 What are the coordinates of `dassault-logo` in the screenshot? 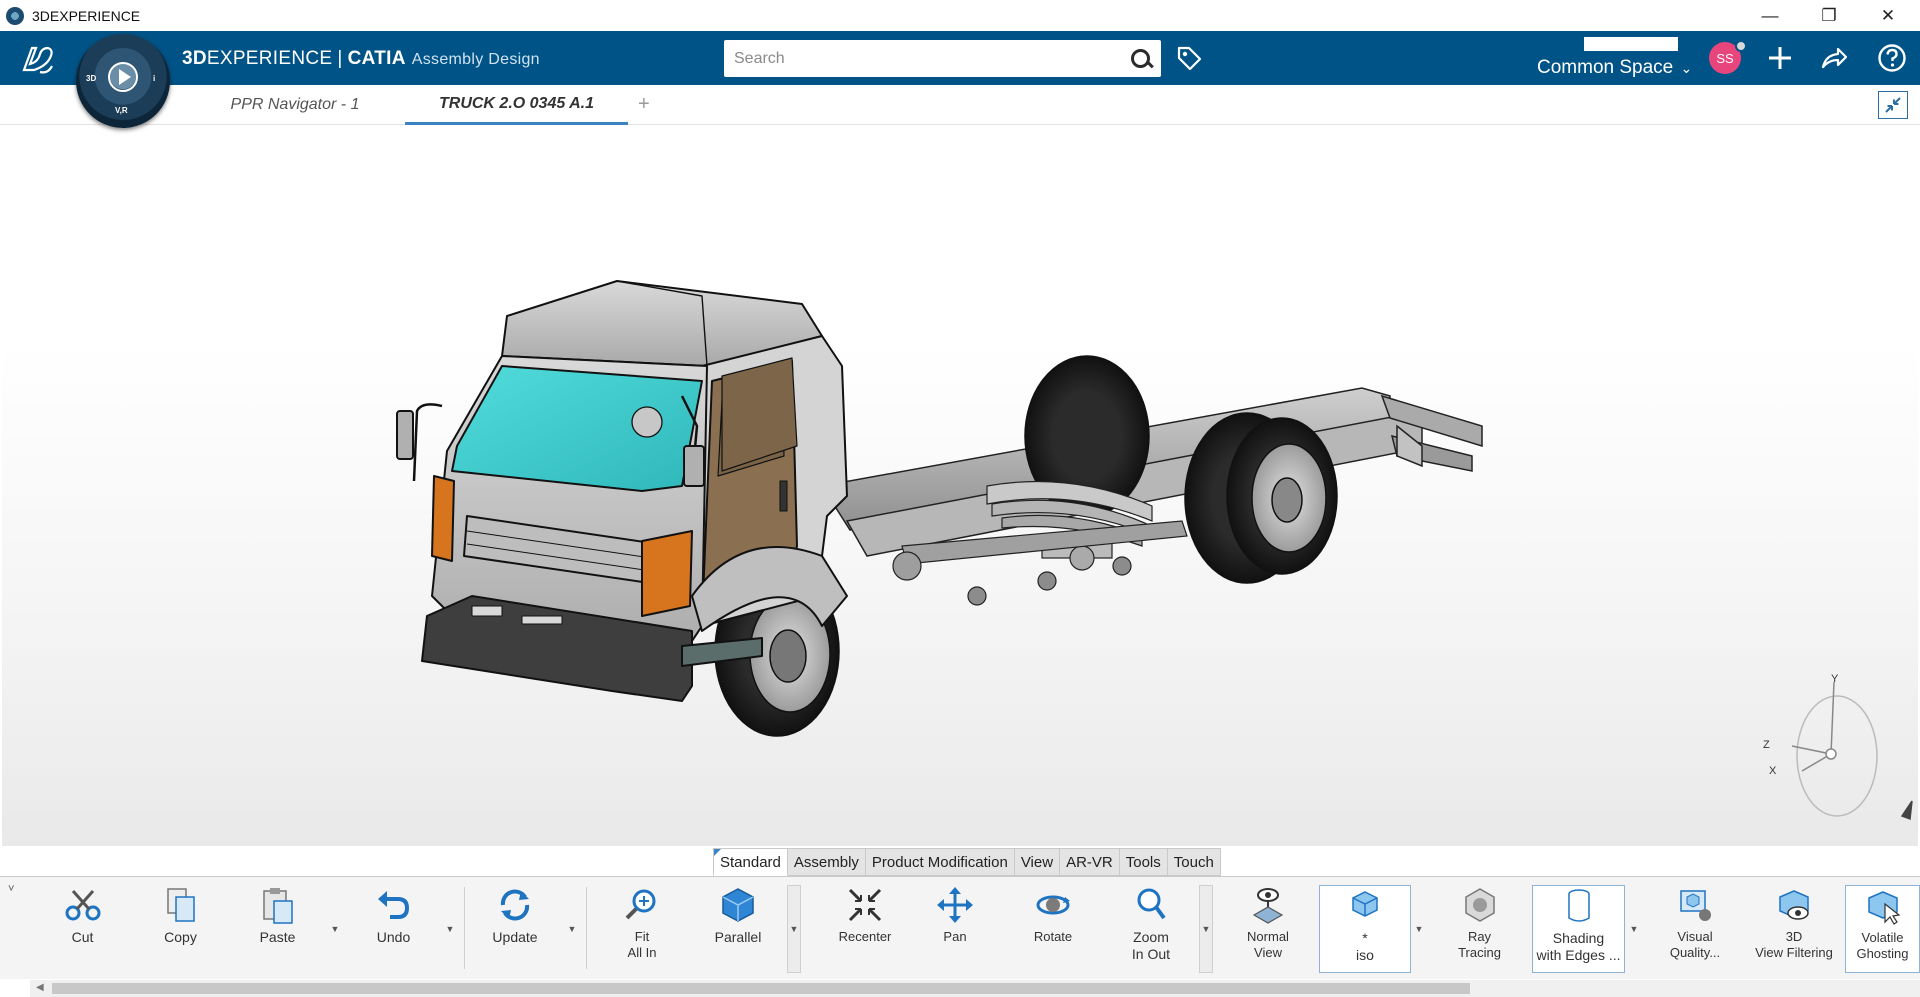 It's located at (38, 63).